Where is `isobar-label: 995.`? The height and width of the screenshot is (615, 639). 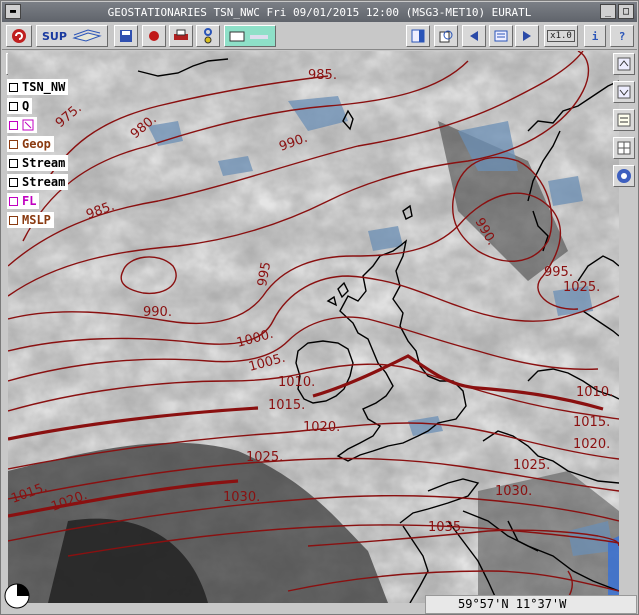 isobar-label: 995. is located at coordinates (558, 272).